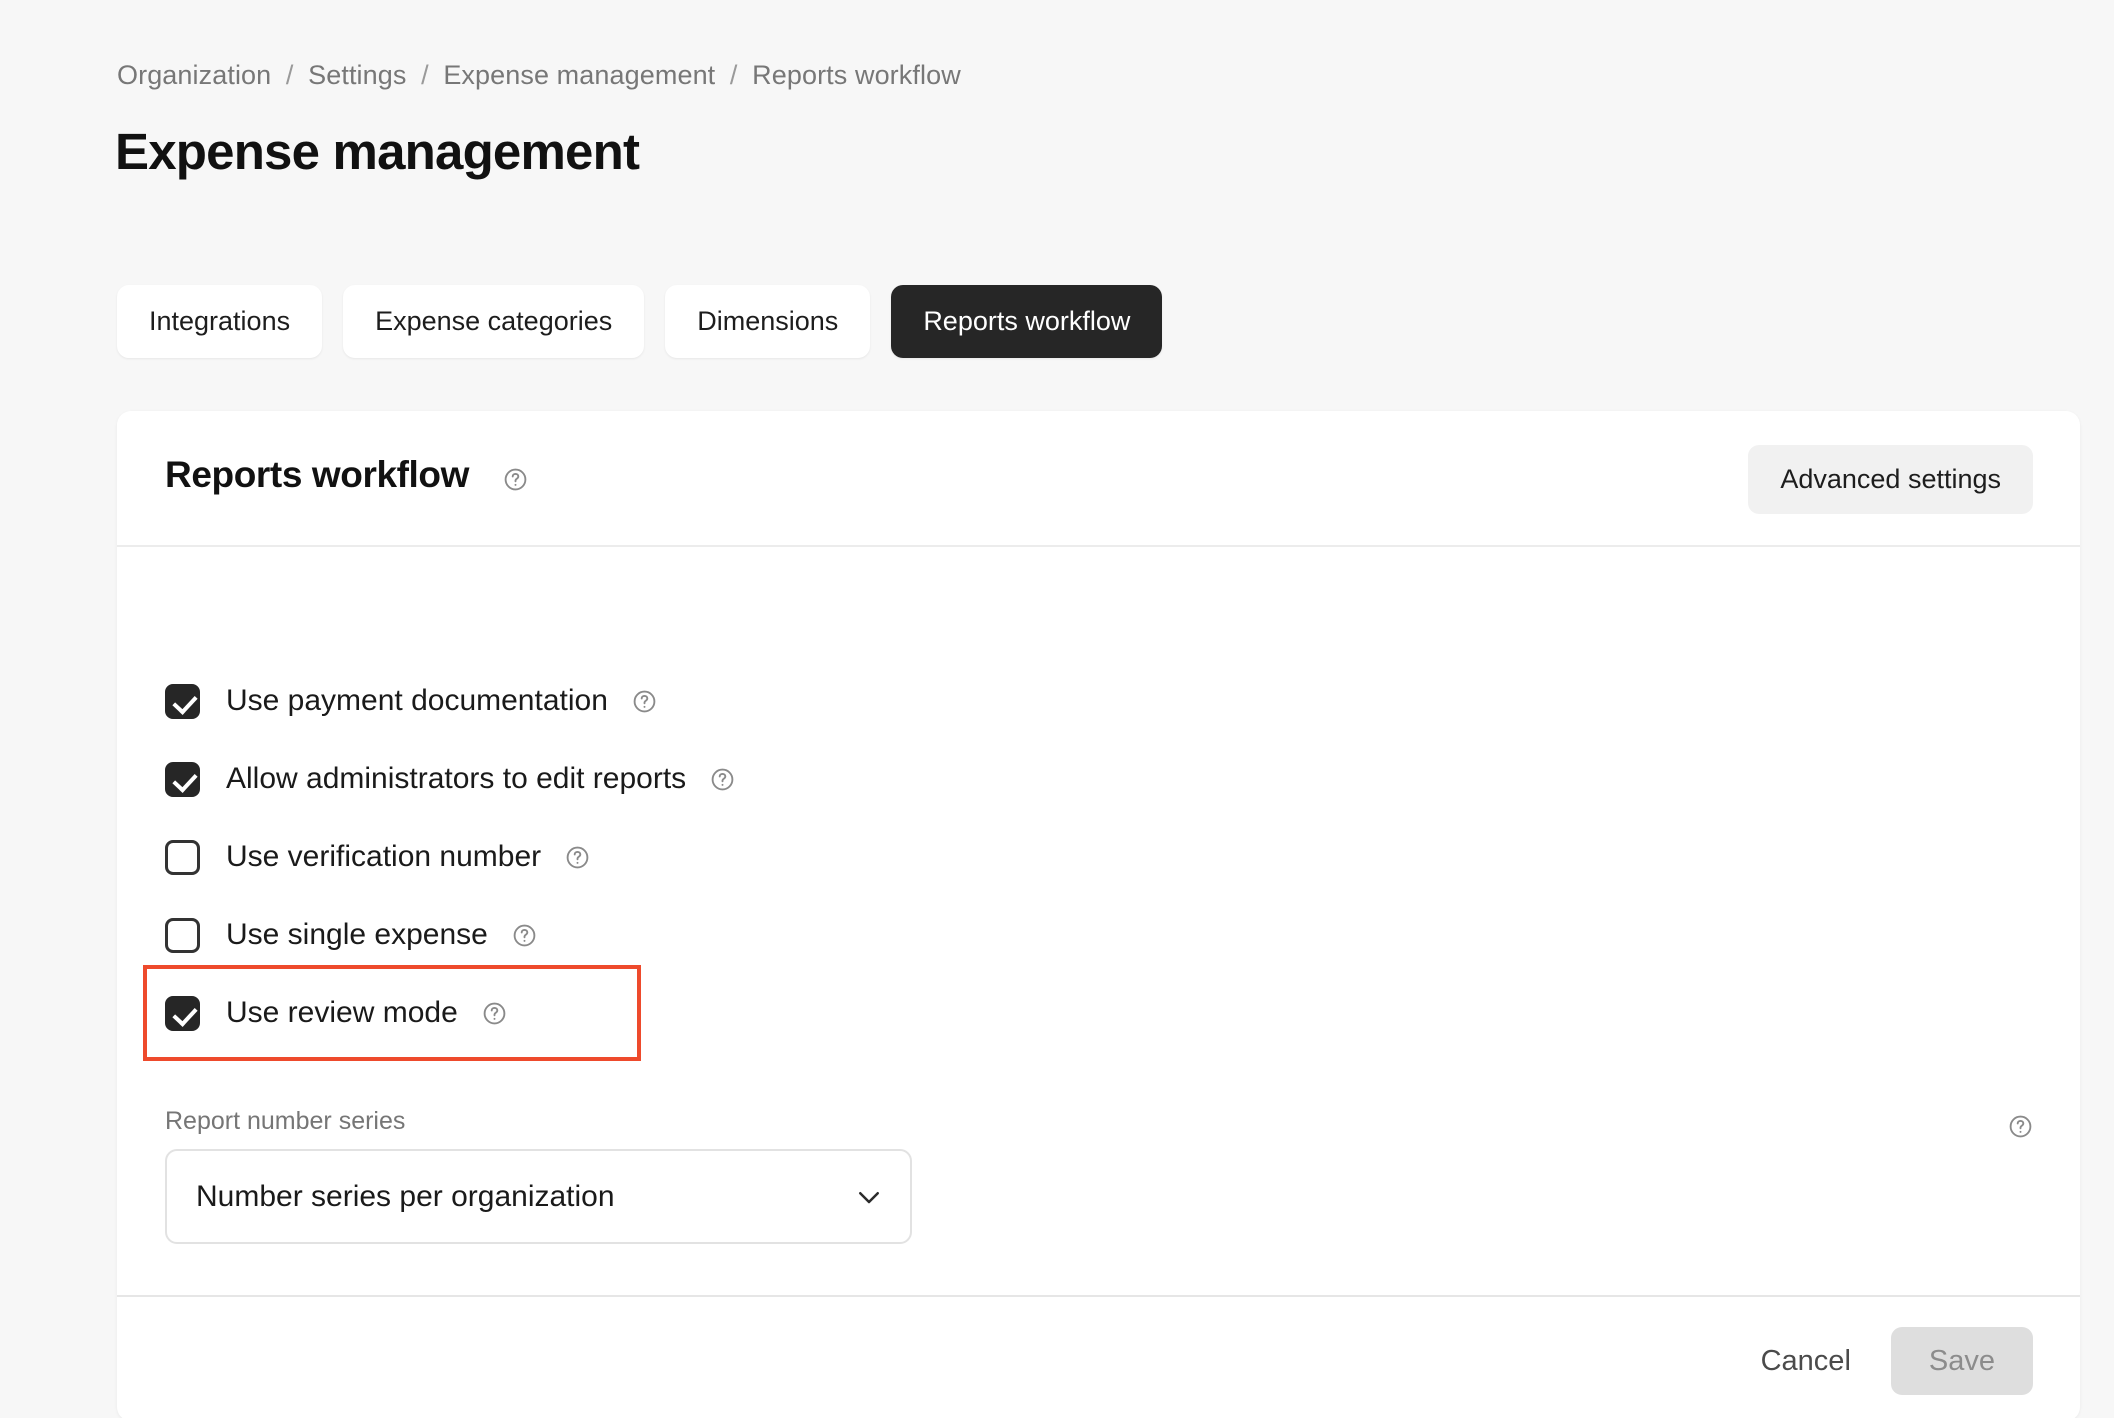  Describe the element at coordinates (285, 1121) in the screenshot. I see `report-number-series-label: Report number series` at that location.